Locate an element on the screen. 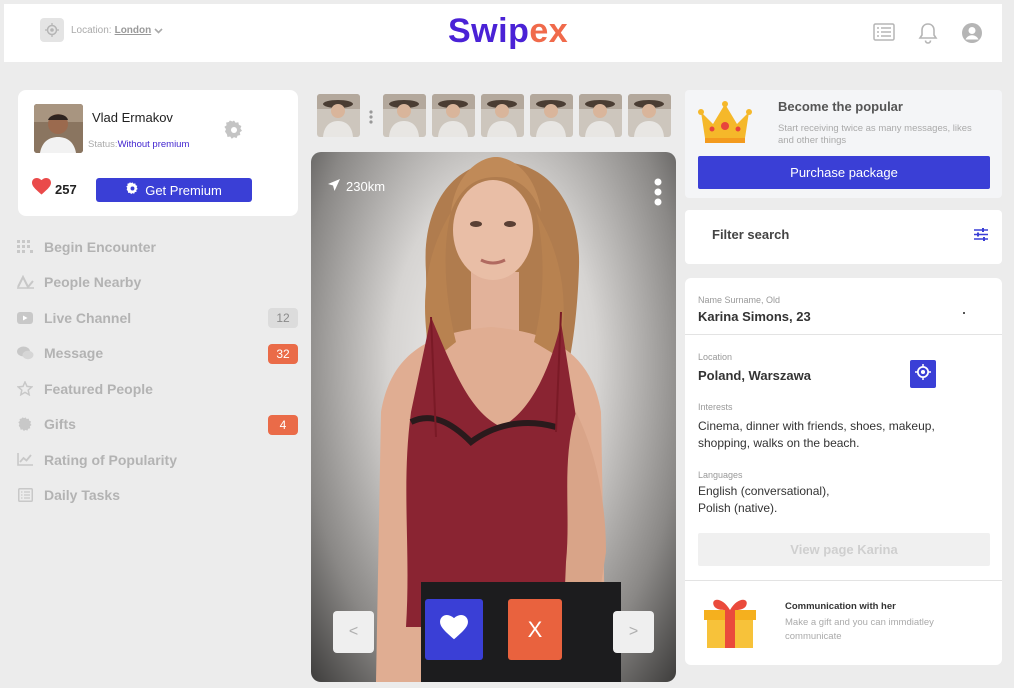  chevron-down-icon is located at coordinates (158, 30).